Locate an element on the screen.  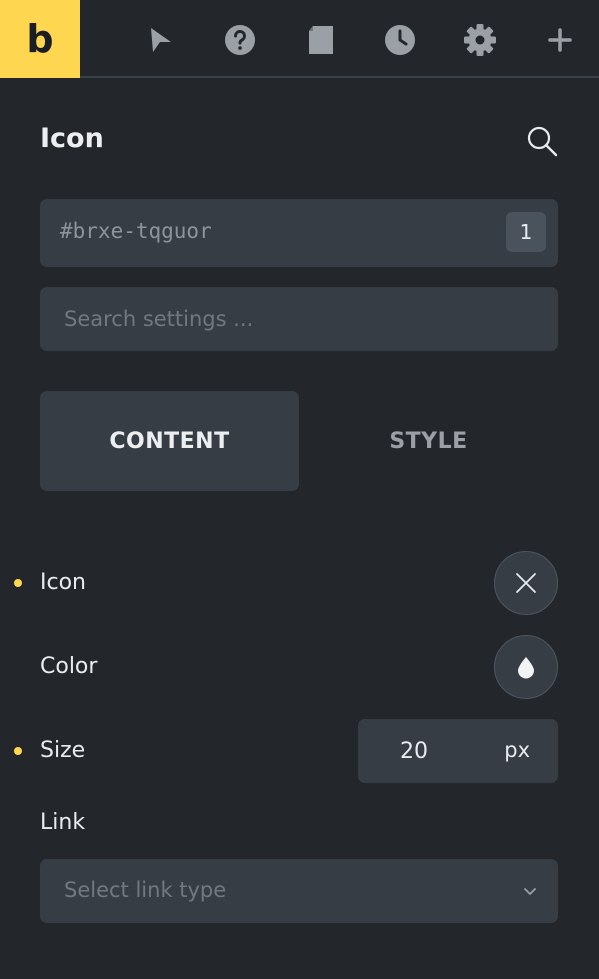
help-icon is located at coordinates (240, 40).